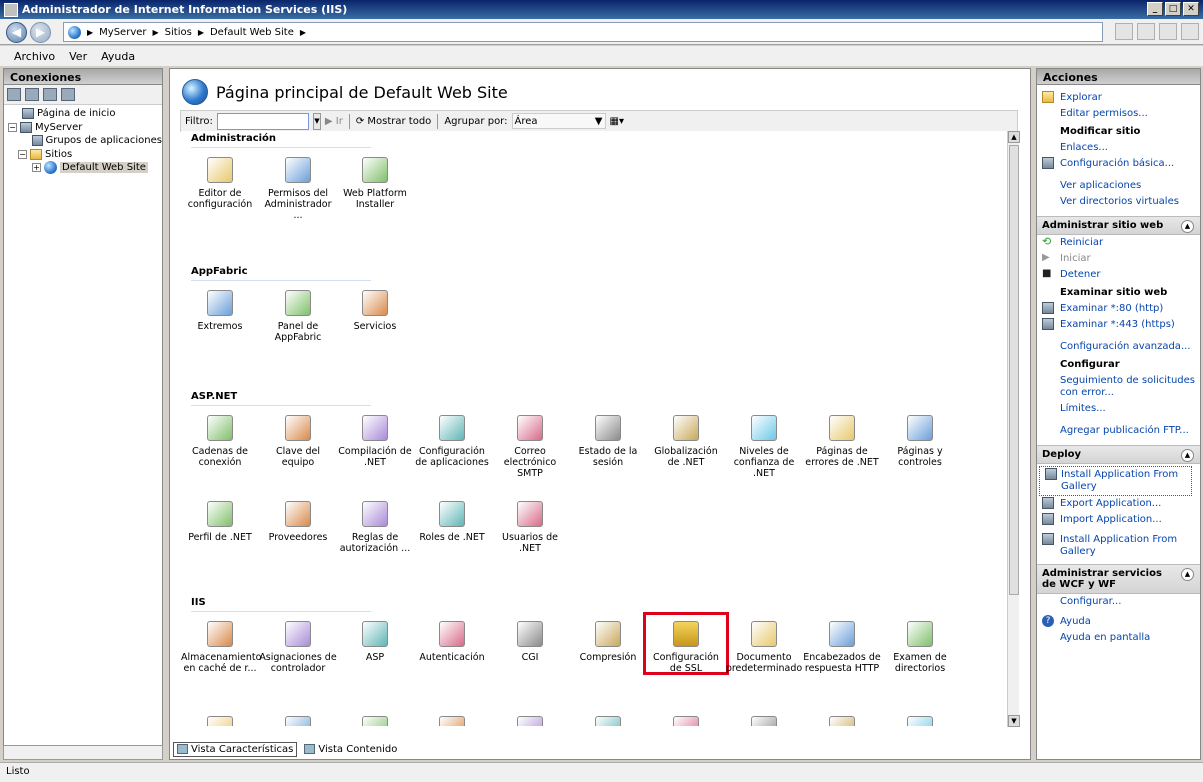 Image resolution: width=1203 pixels, height=782 pixels. I want to click on feature-item: Servicios, so click(375, 311).